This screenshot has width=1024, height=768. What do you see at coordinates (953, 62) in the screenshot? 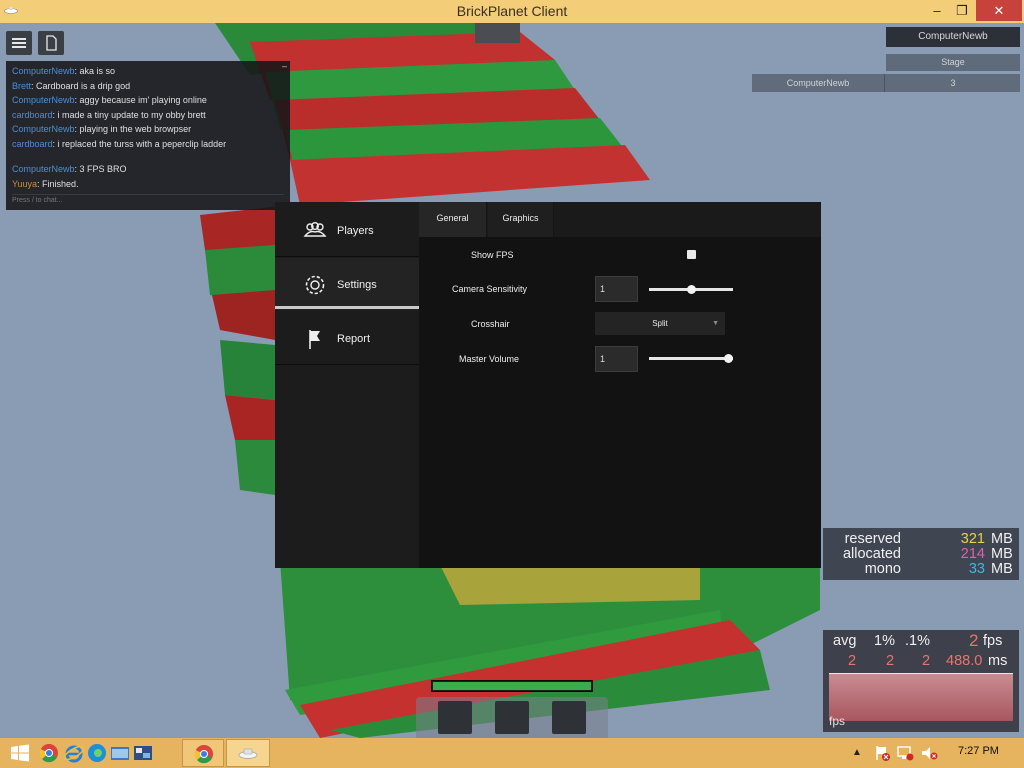
I see `leaderboard-column-header: Stage` at bounding box center [953, 62].